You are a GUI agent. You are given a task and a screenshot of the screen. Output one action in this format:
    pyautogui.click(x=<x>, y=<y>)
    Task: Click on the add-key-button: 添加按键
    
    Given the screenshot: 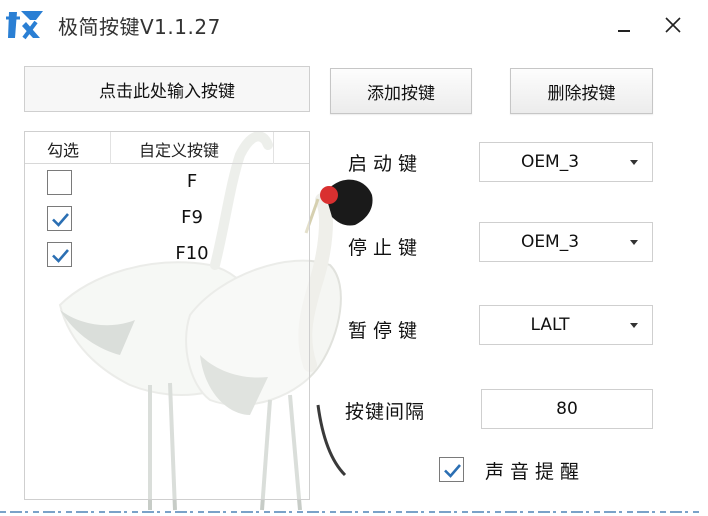 What is the action you would take?
    pyautogui.click(x=401, y=91)
    